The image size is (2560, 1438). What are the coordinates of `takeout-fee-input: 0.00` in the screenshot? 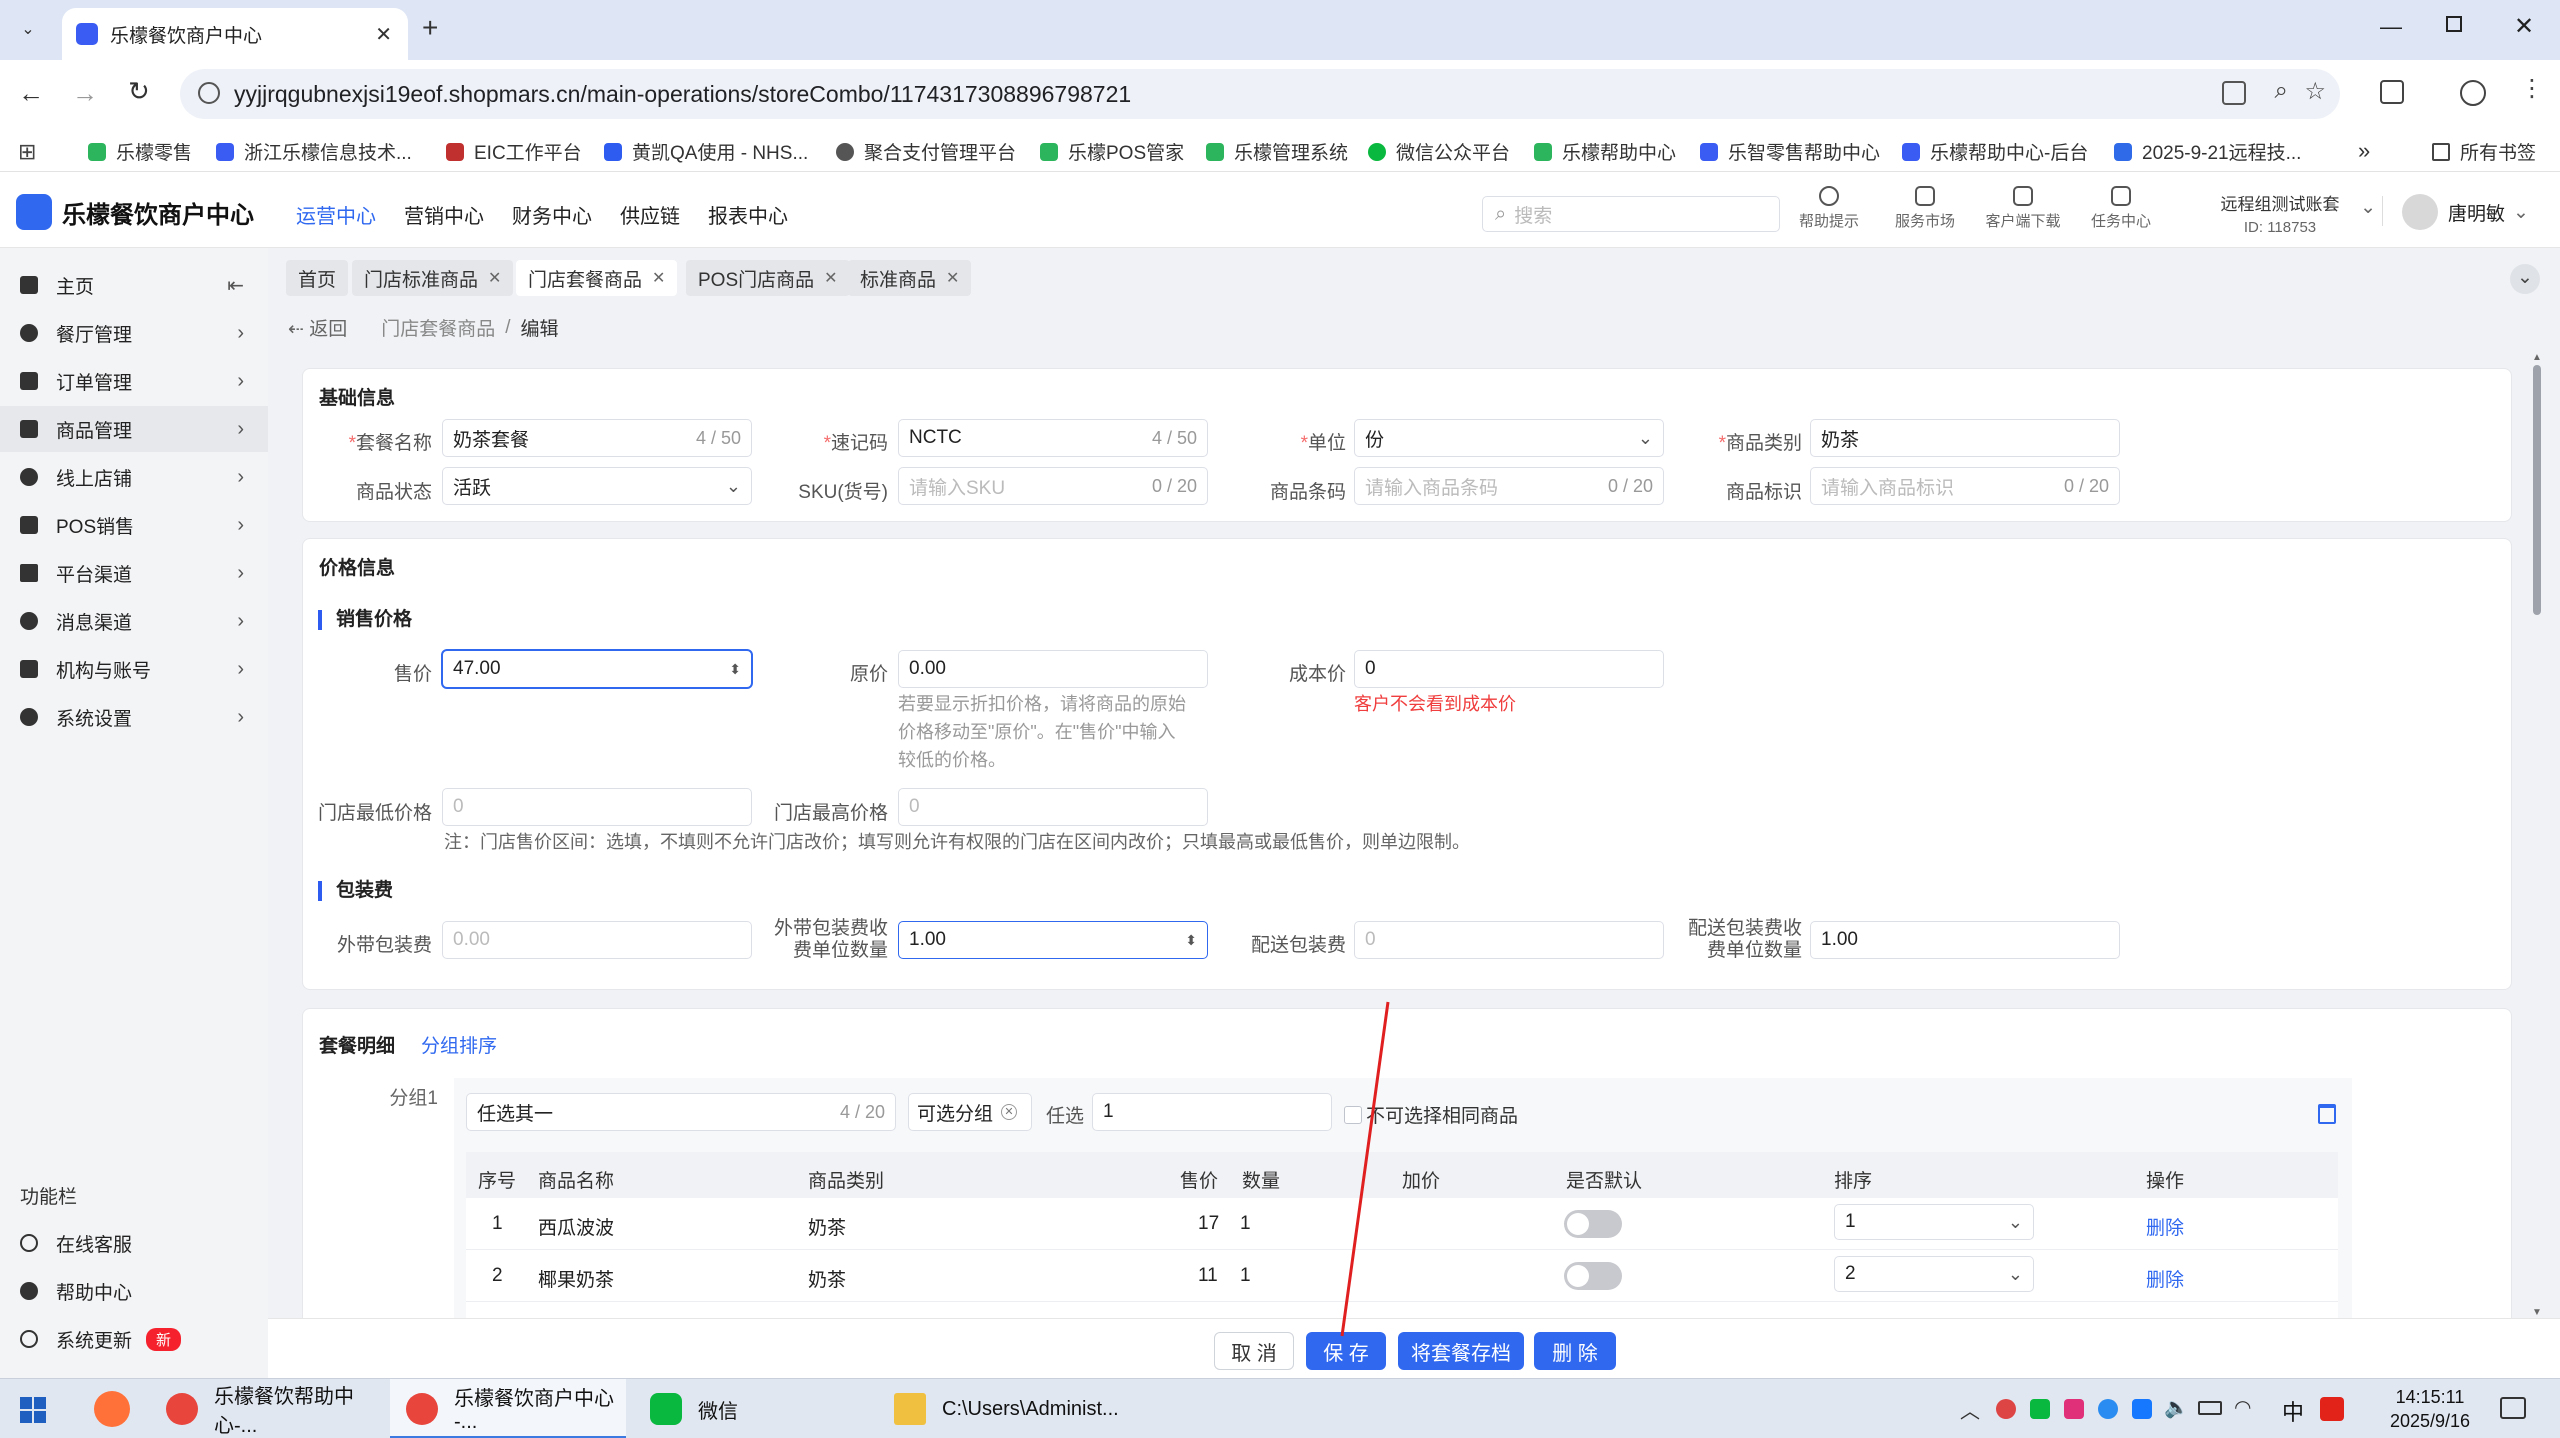 It's located at (597, 940).